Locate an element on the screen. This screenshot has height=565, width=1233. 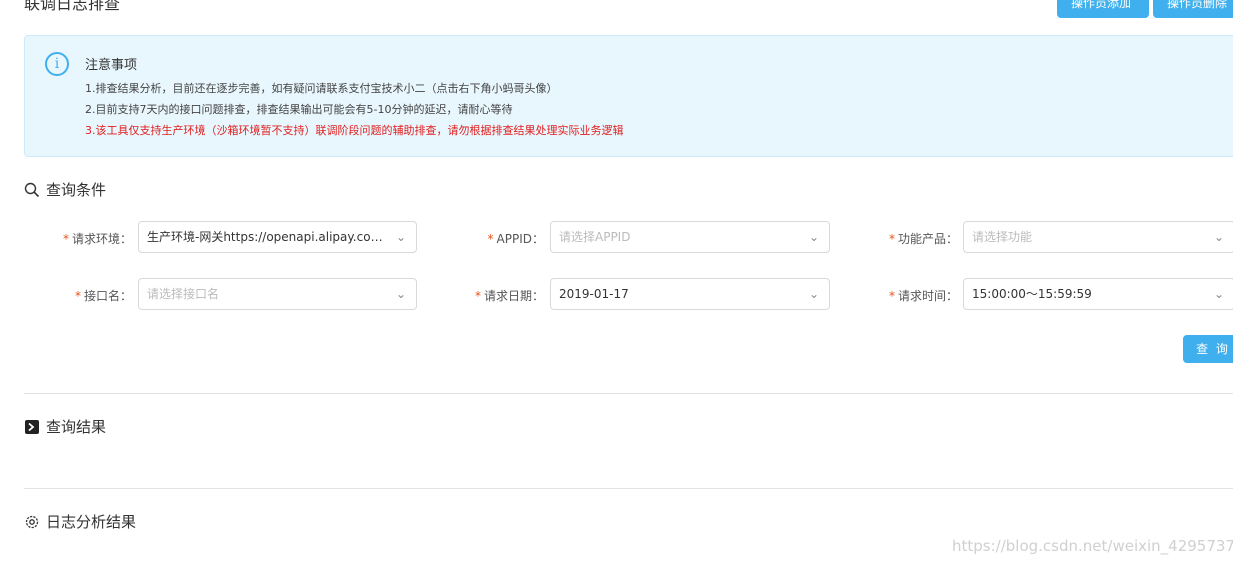
time-select: 15:00:00～15:59:59 ⌄ is located at coordinates (1098, 294).